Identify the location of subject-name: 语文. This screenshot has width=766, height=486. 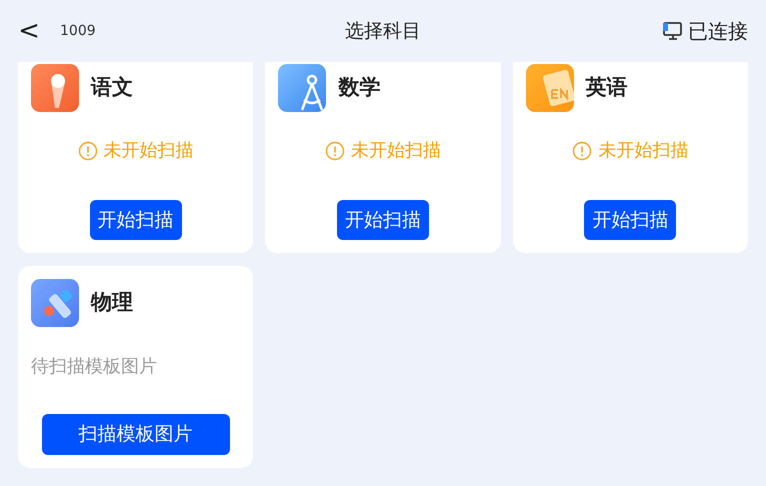
(112, 88).